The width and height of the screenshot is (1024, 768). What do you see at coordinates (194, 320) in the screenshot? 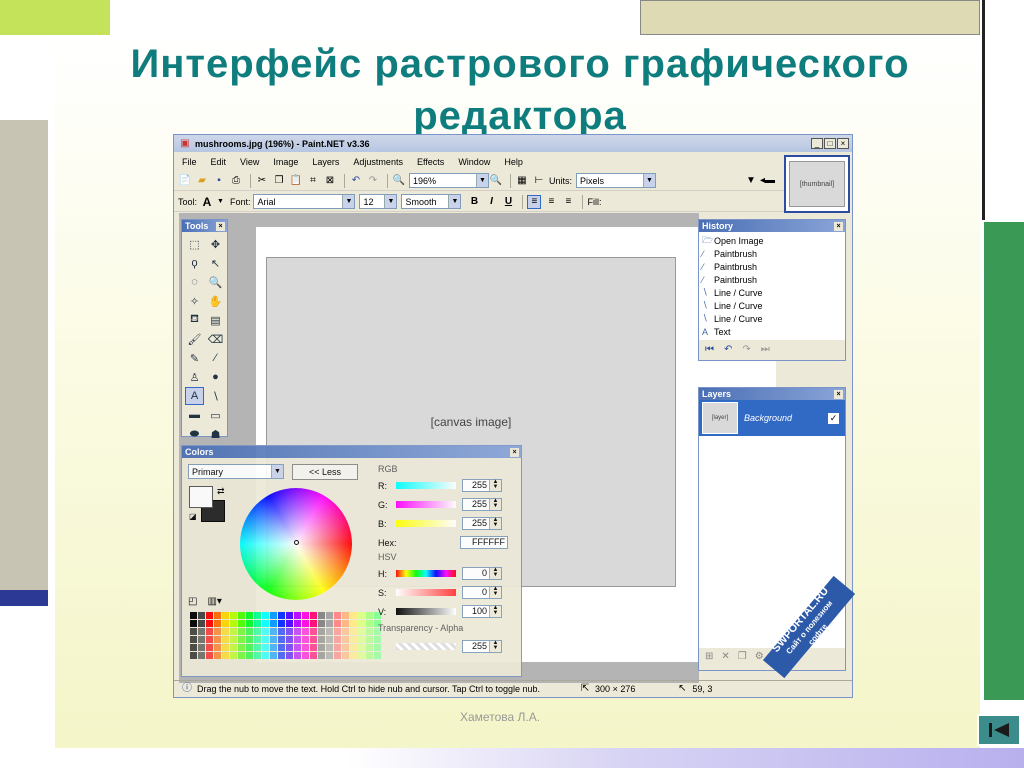
I see `paint-bucket-icon: ⛾` at bounding box center [194, 320].